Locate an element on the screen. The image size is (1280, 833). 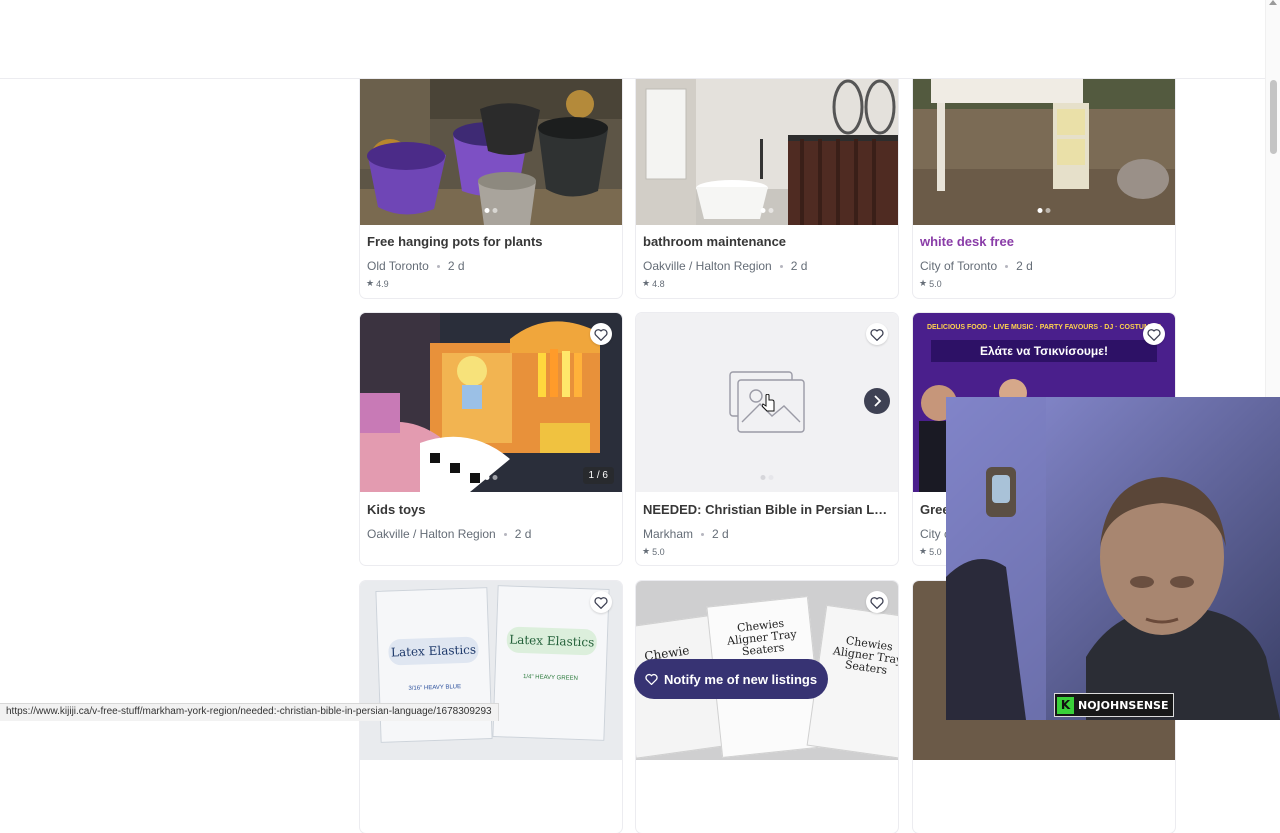
listing-meta: Markham 2 d is located at coordinates (686, 534).